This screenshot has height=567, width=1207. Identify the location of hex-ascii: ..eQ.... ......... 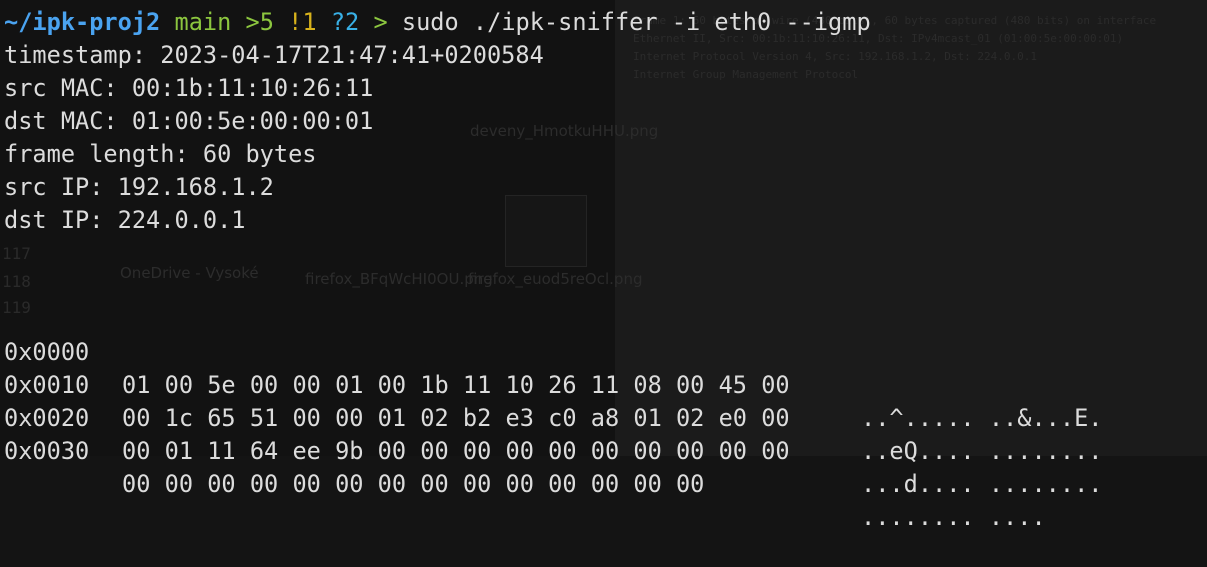
(982, 451).